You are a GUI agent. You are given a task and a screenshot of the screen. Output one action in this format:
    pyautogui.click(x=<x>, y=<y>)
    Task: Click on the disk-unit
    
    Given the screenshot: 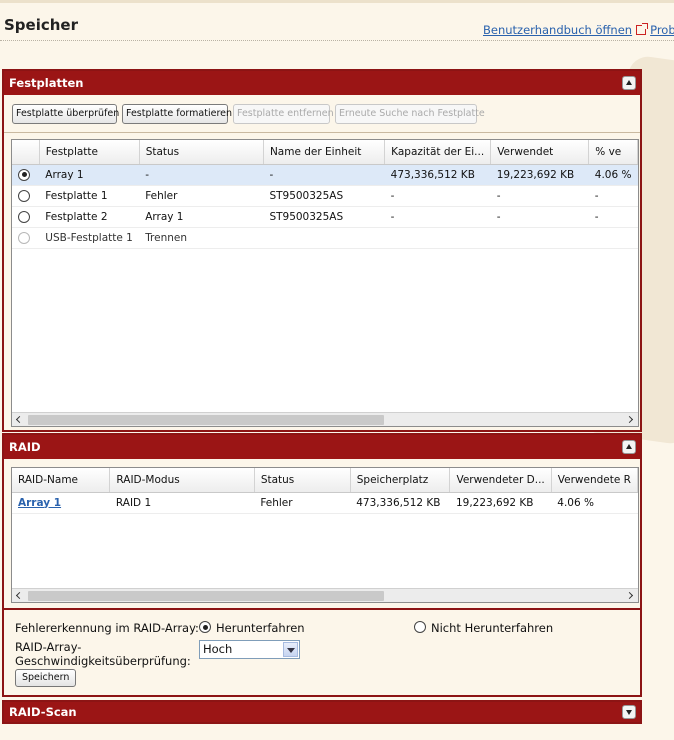 What is the action you would take?
    pyautogui.click(x=324, y=238)
    